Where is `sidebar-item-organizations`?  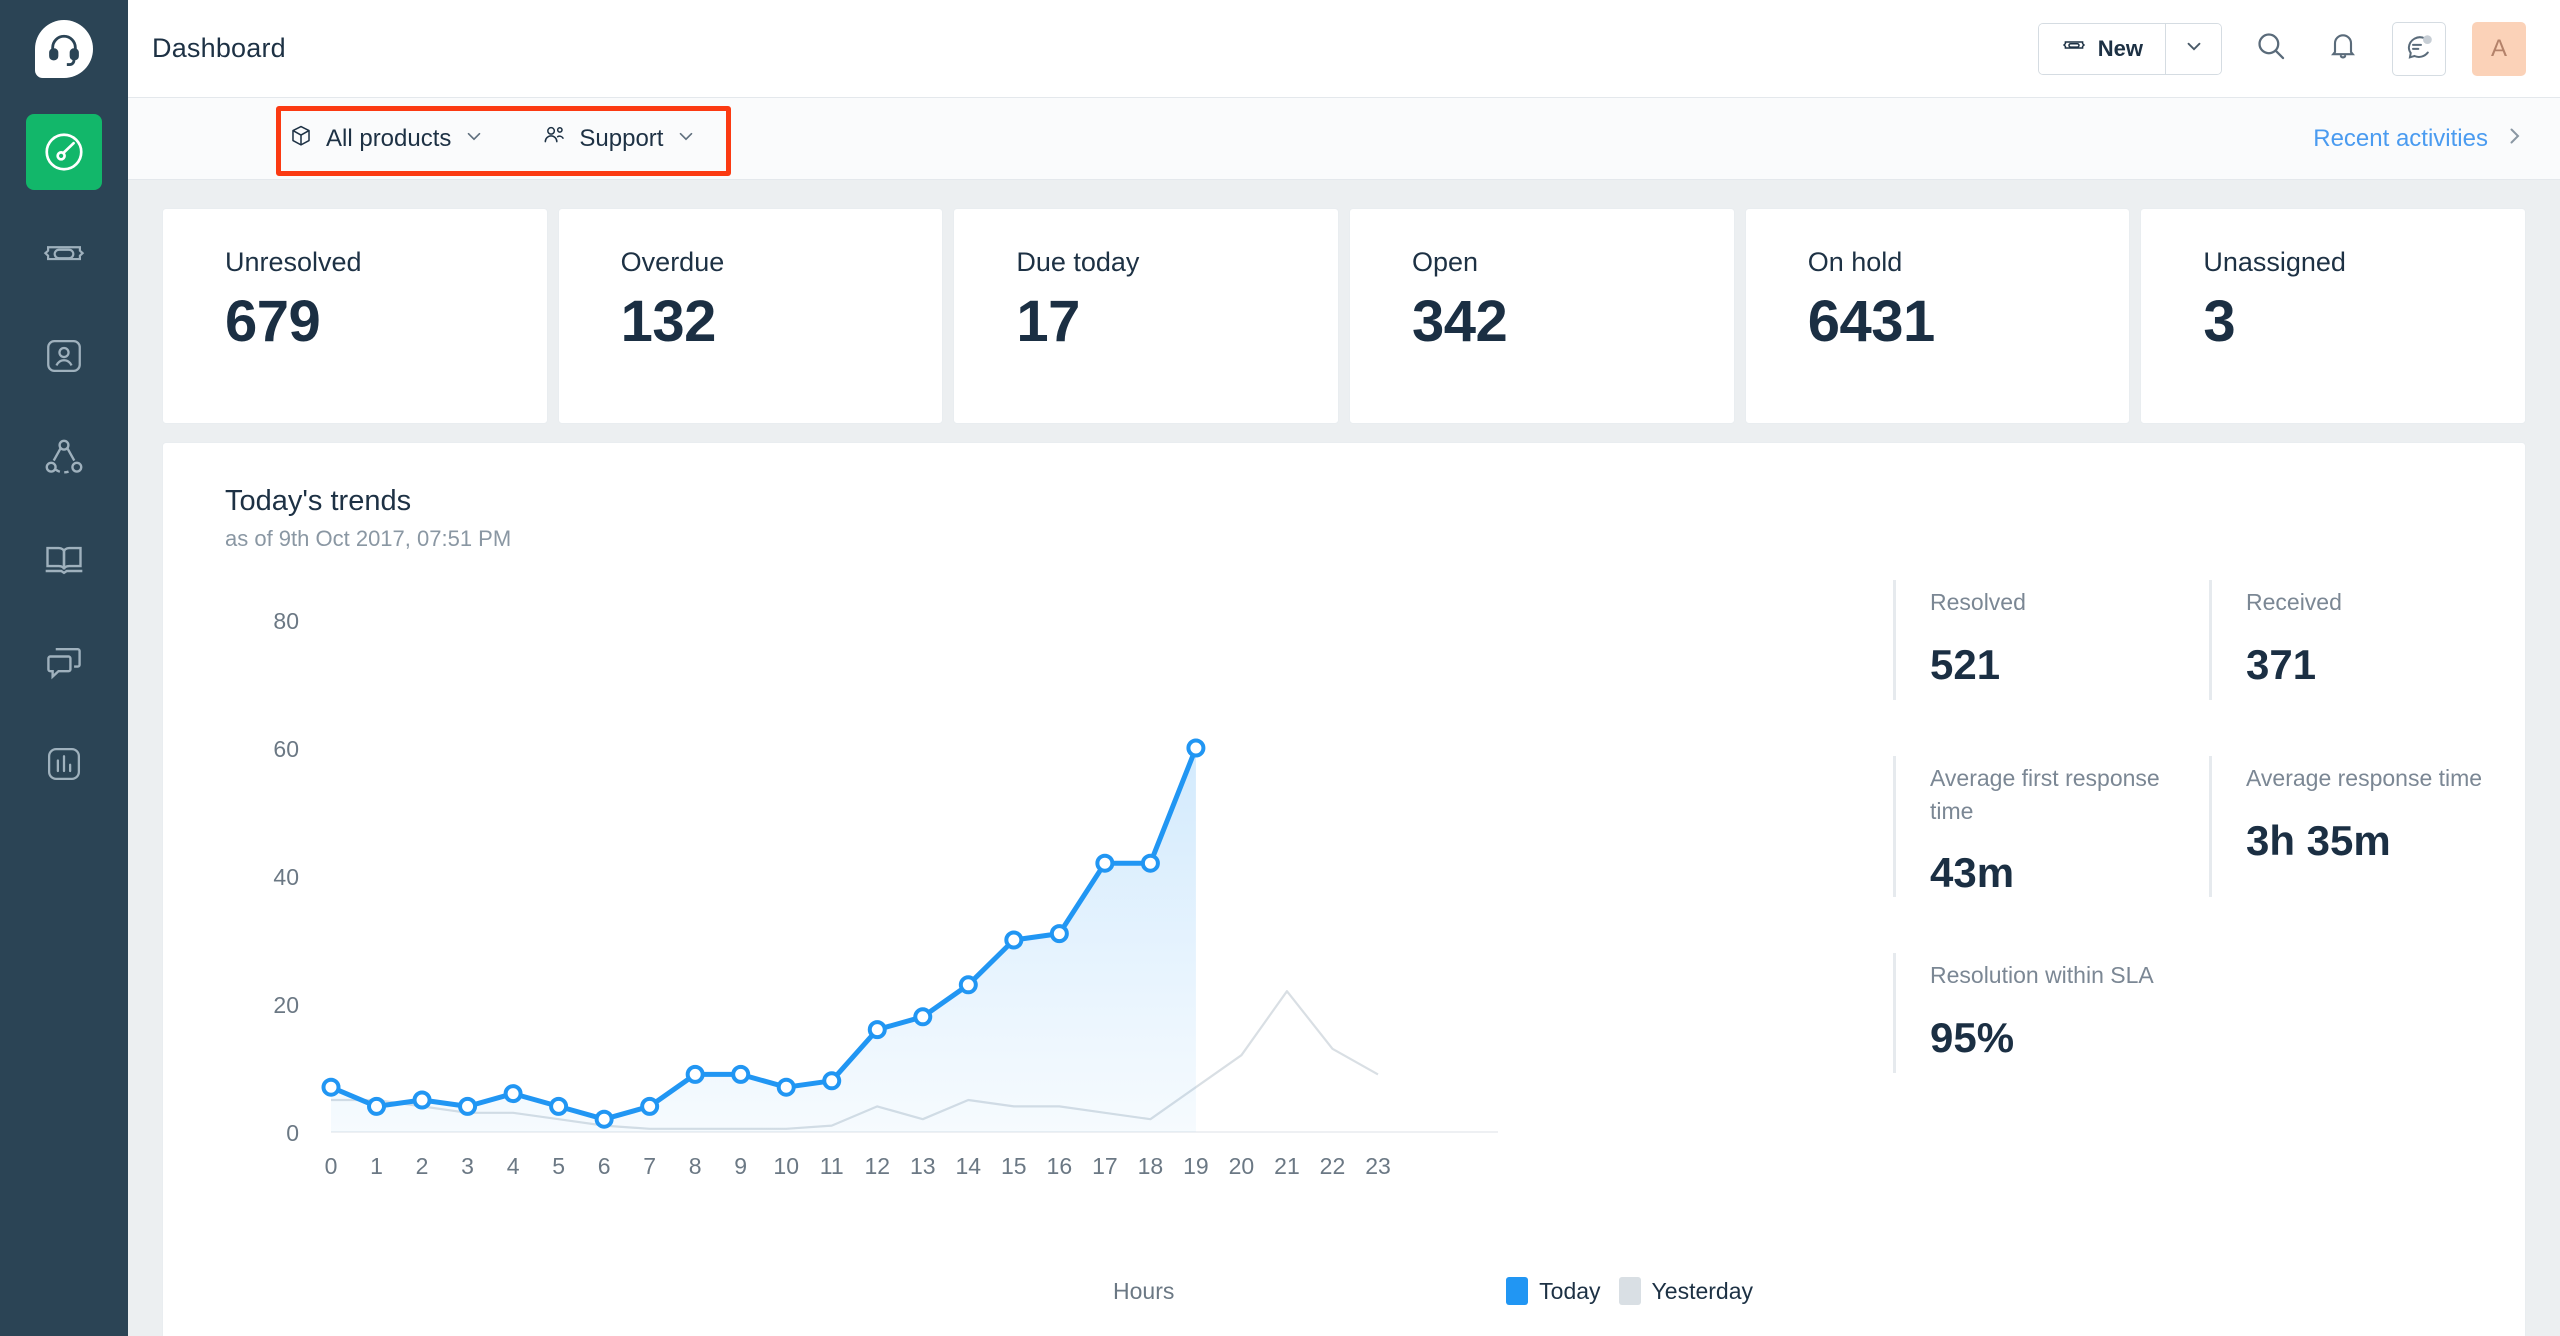 sidebar-item-organizations is located at coordinates (64, 458).